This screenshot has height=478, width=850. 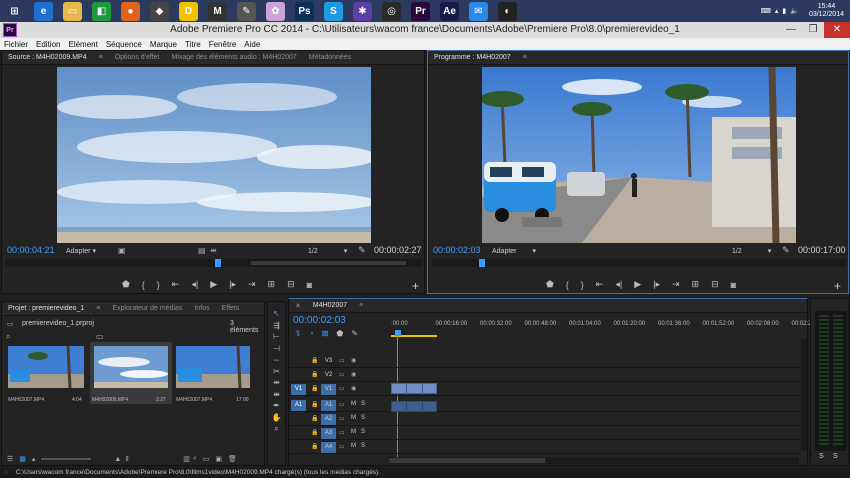 What do you see at coordinates (354, 334) in the screenshot?
I see `timeline-settings-icon: ✎` at bounding box center [354, 334].